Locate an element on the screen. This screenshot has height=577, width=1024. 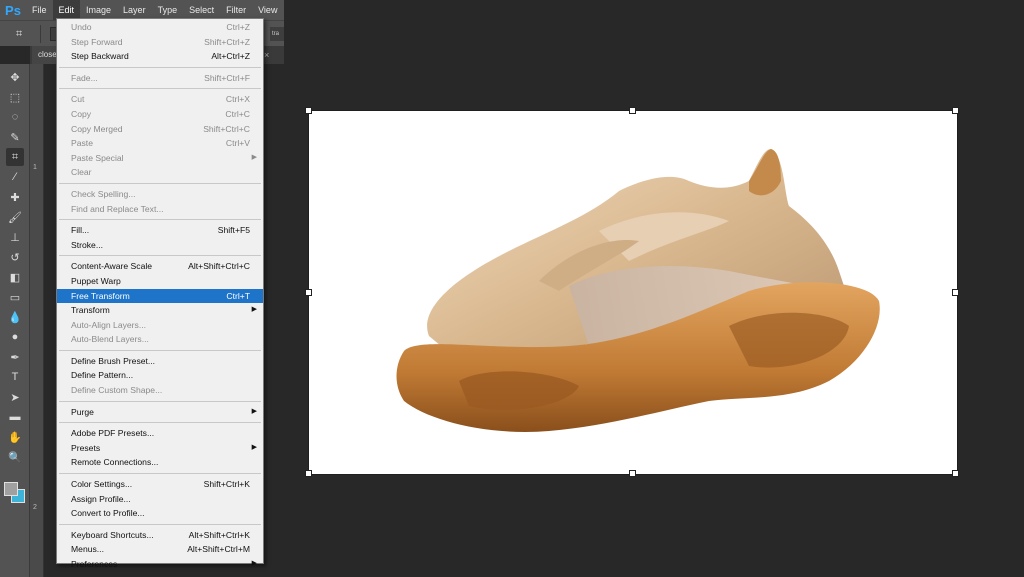
menu-item-undo: Undo Ctrl+Z is located at coordinates (160, 27).